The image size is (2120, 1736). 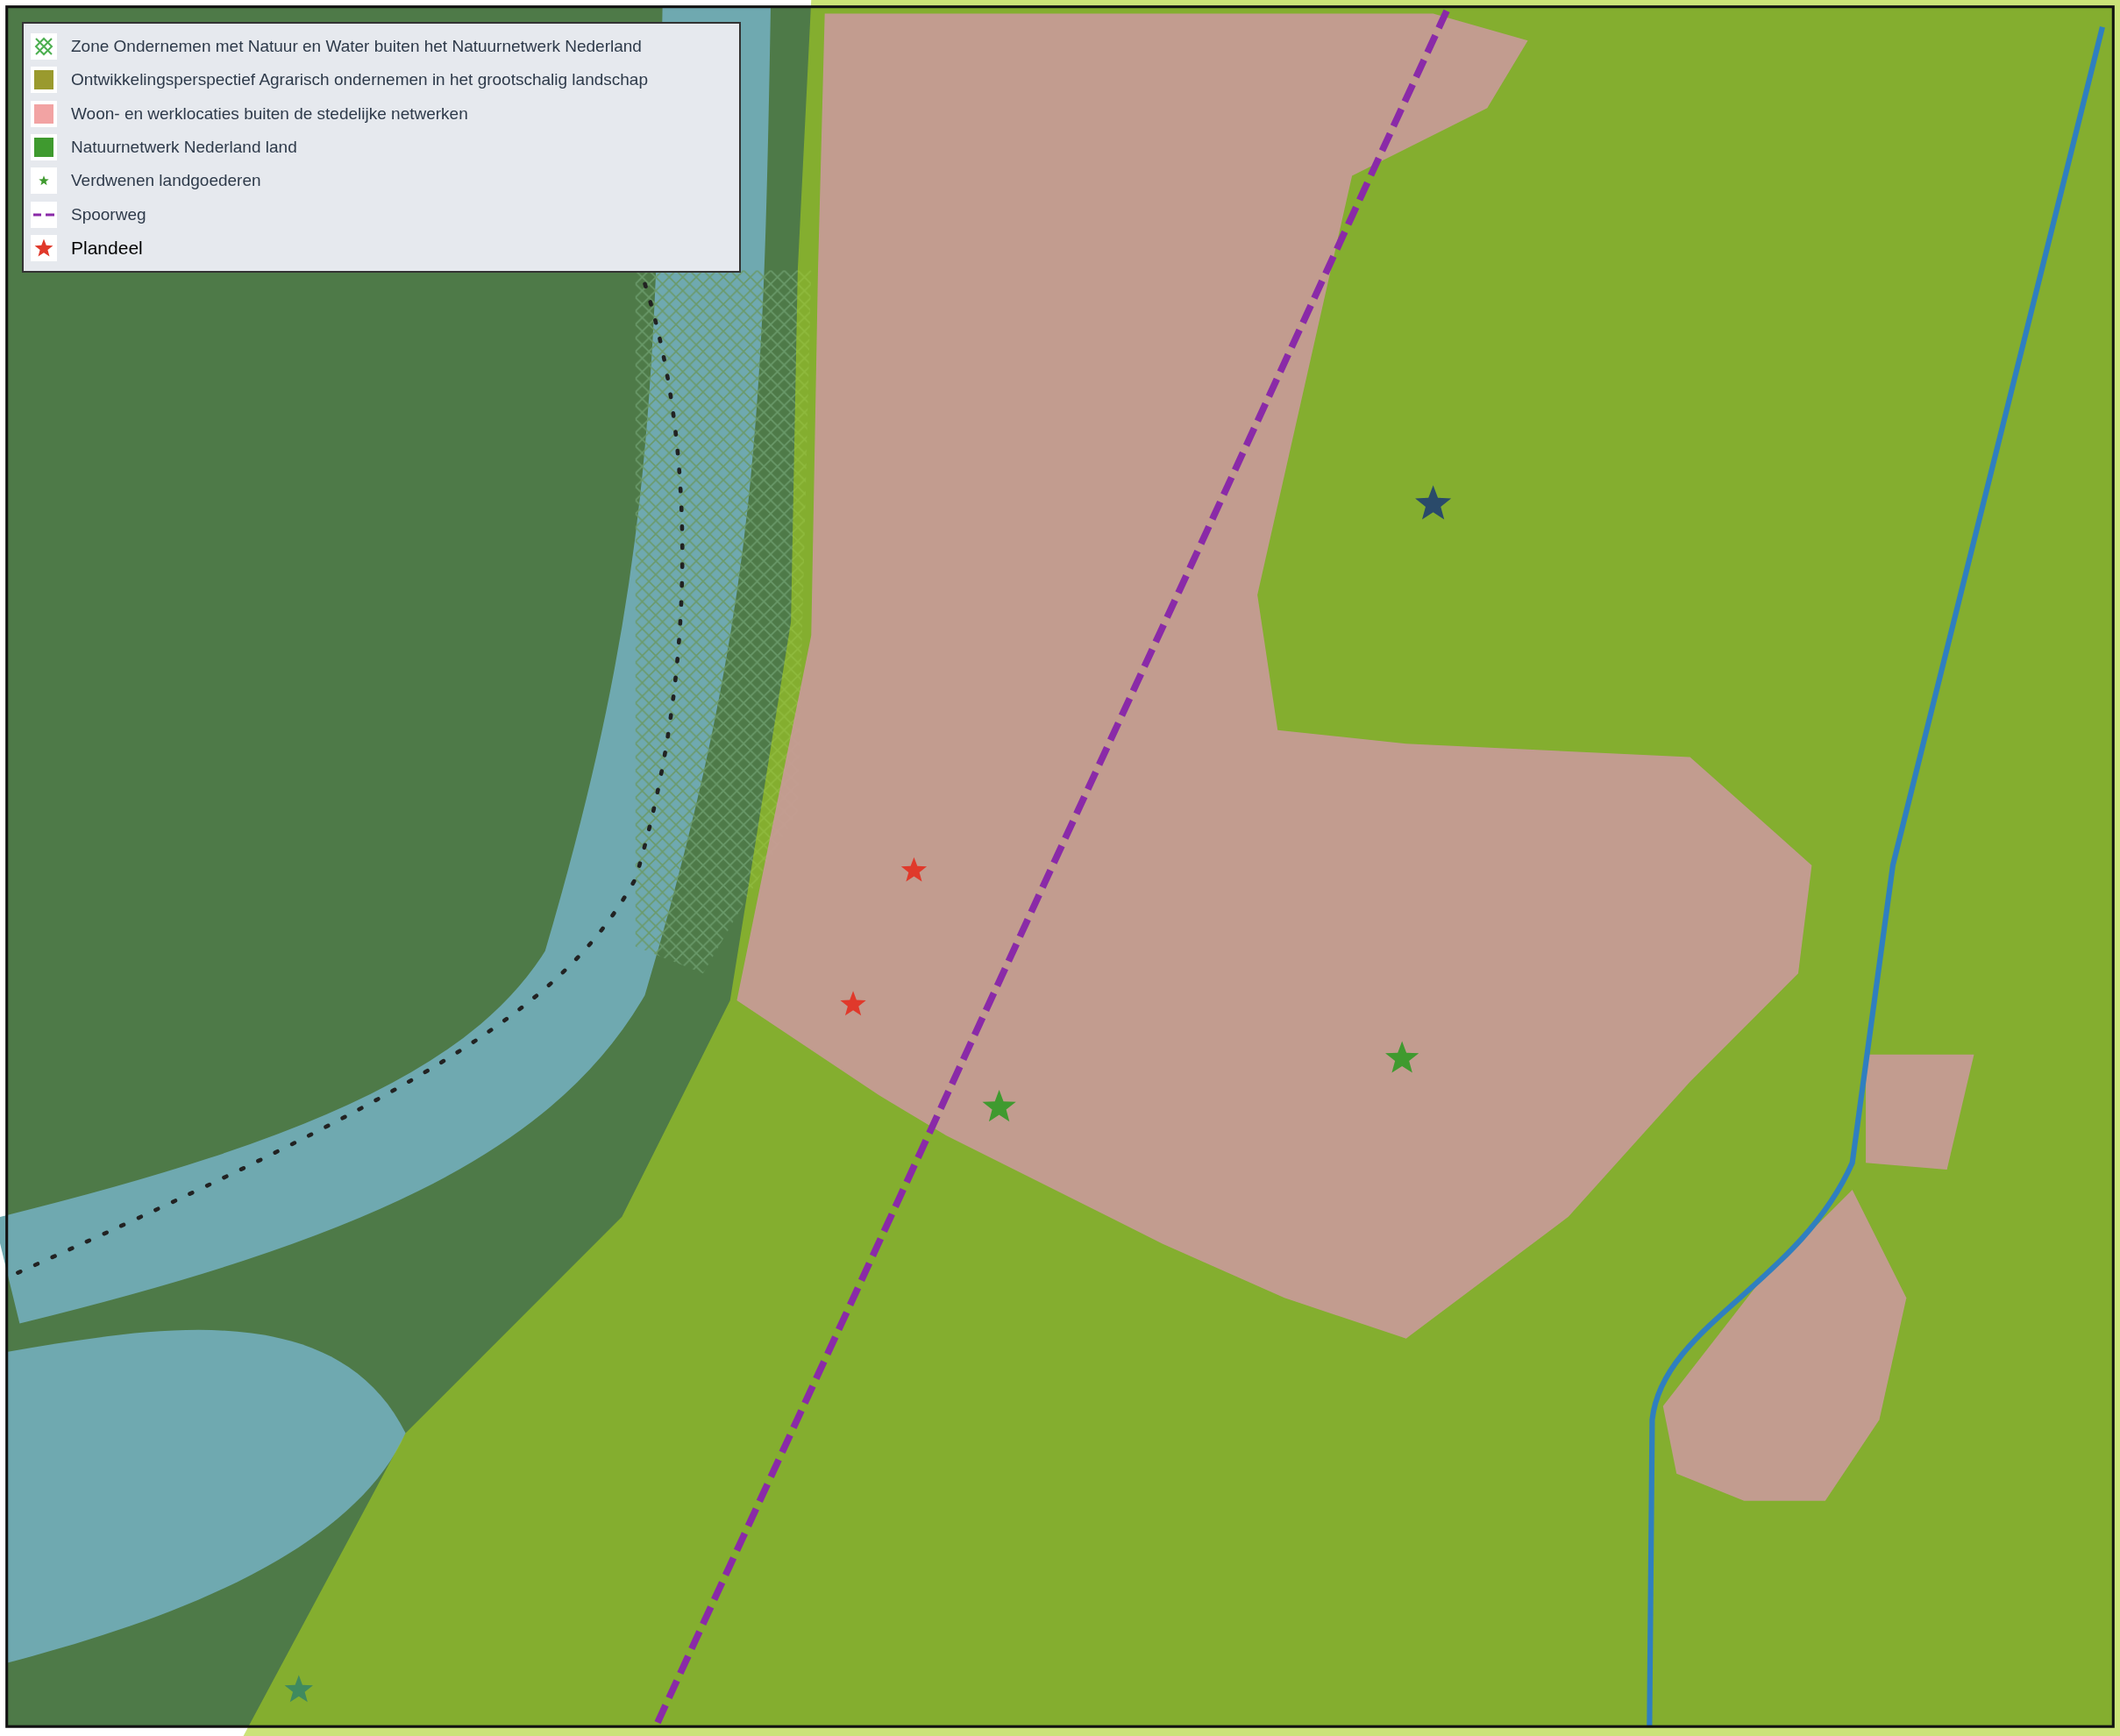 I want to click on legend-label: Spoorweg, so click(x=108, y=214).